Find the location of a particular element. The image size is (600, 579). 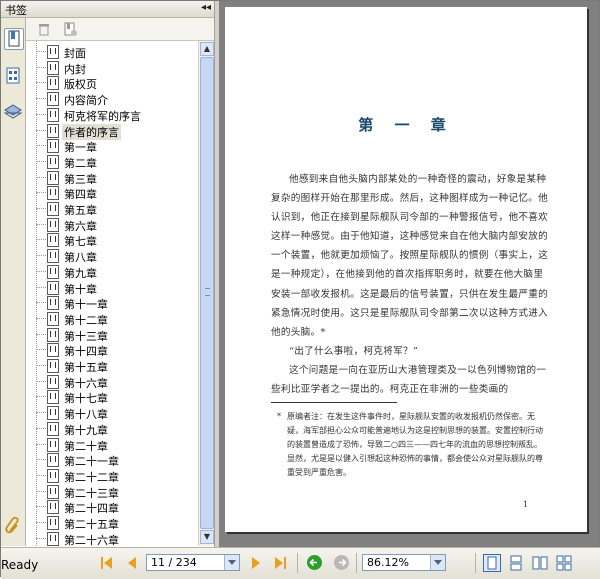

bookmark-item: 第二十一章 is located at coordinates (112, 460).